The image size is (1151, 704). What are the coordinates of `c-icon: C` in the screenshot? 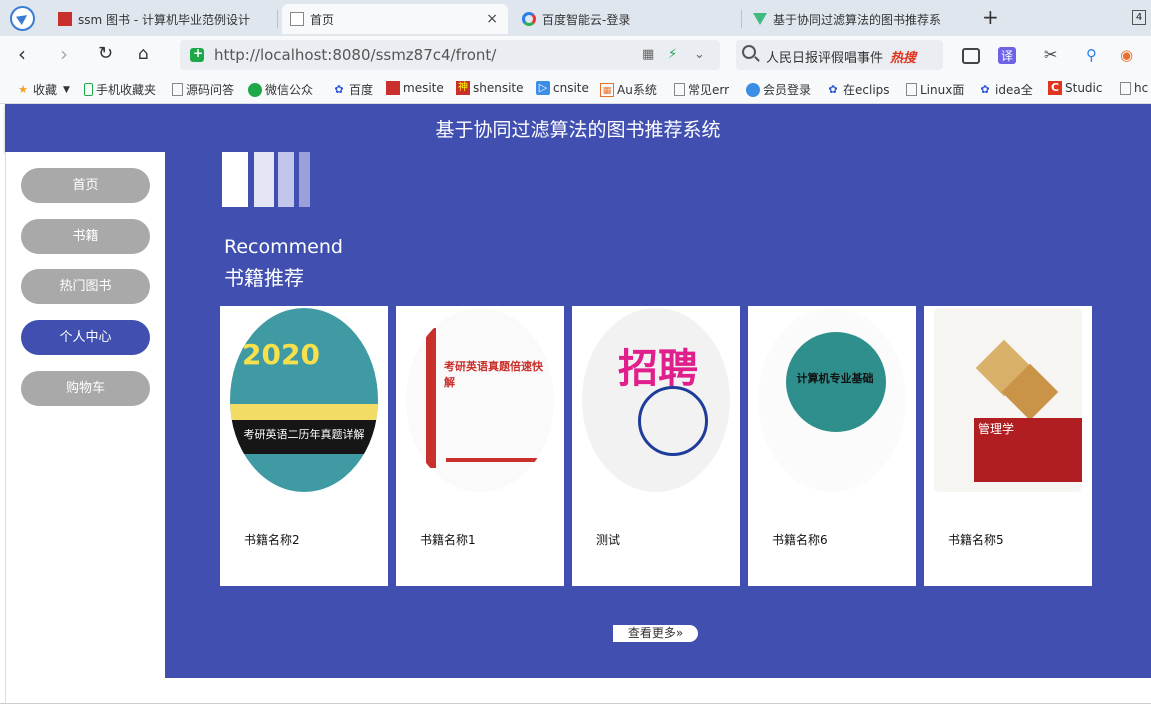 It's located at (1055, 88).